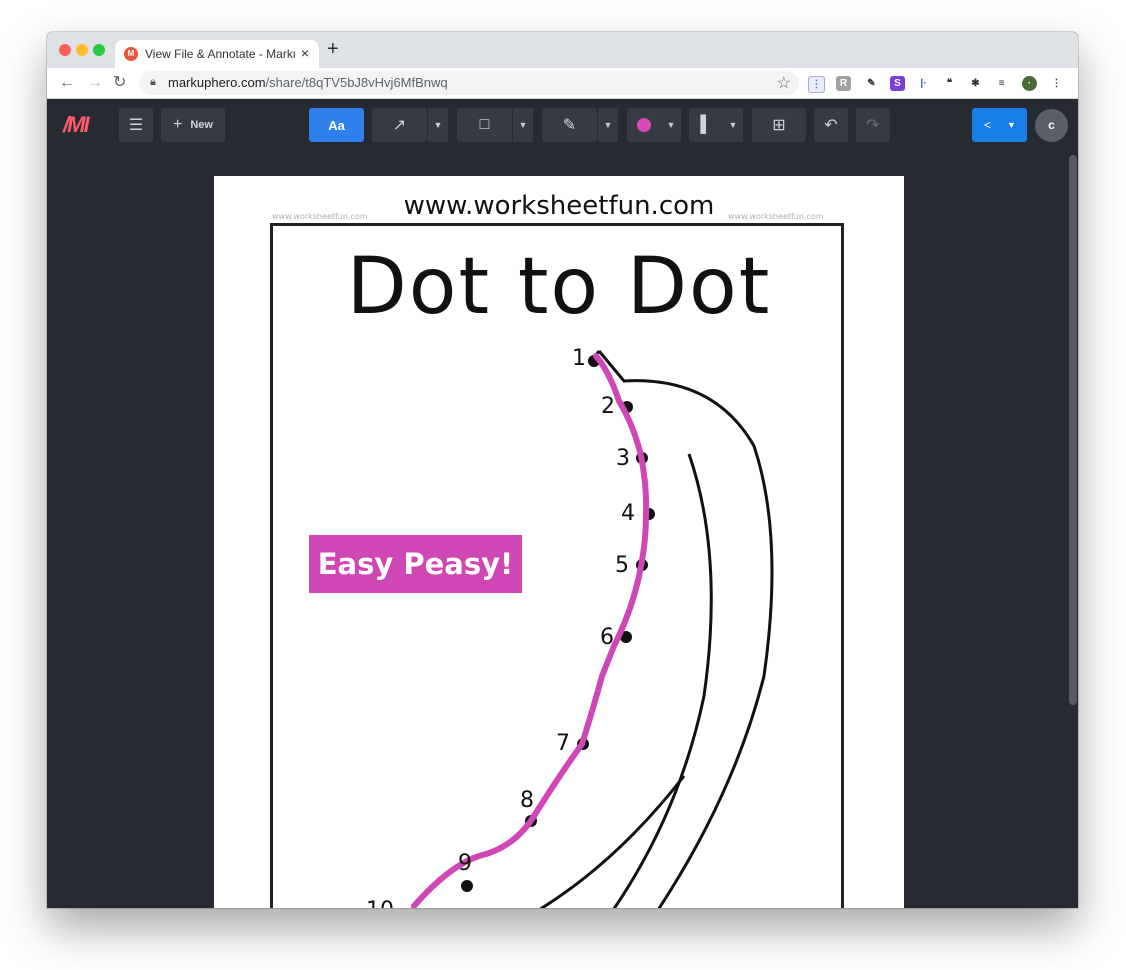 This screenshot has width=1126, height=970. I want to click on redo-icon: ↷, so click(873, 125).